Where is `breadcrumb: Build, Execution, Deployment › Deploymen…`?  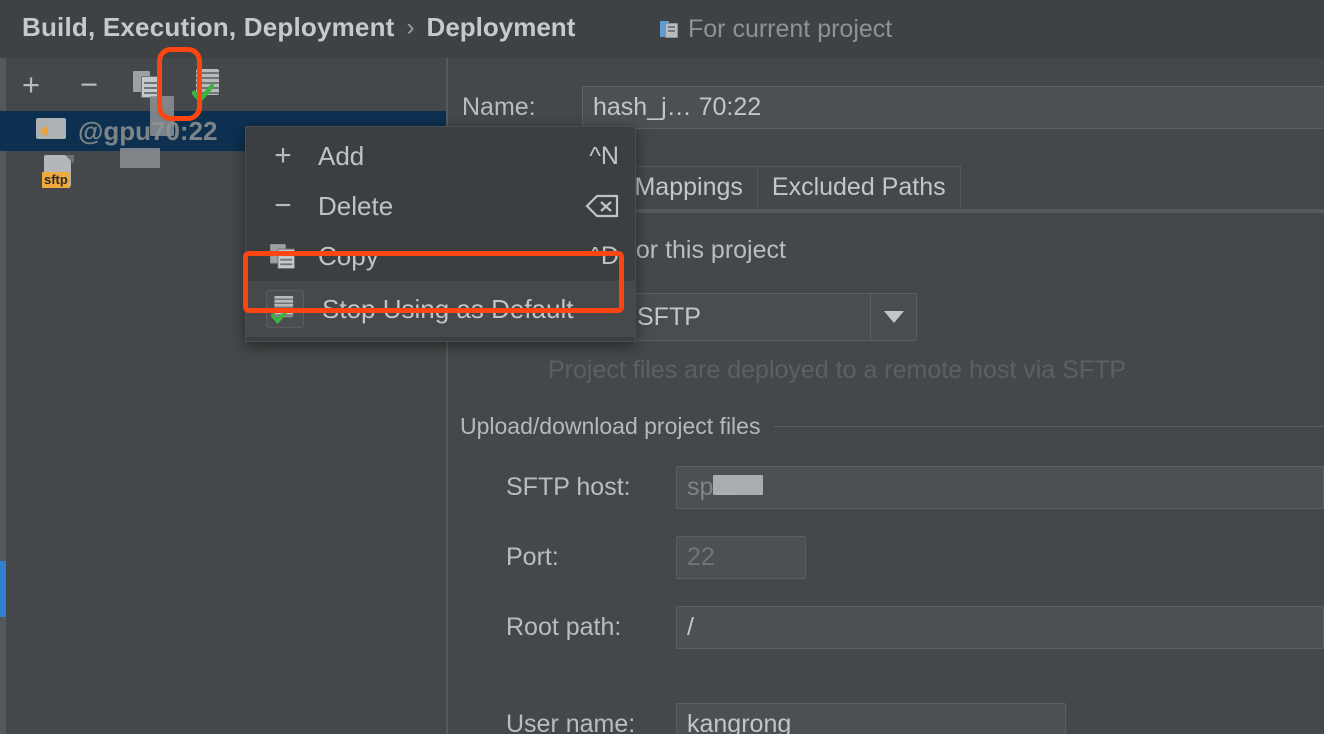
breadcrumb: Build, Execution, Deployment › Deploymen… is located at coordinates (298, 27).